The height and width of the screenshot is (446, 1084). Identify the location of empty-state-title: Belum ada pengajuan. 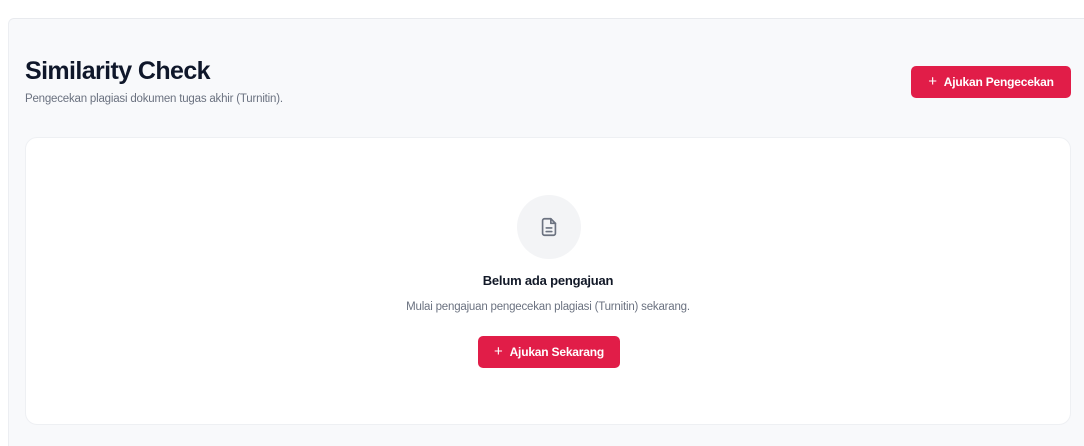
(548, 280).